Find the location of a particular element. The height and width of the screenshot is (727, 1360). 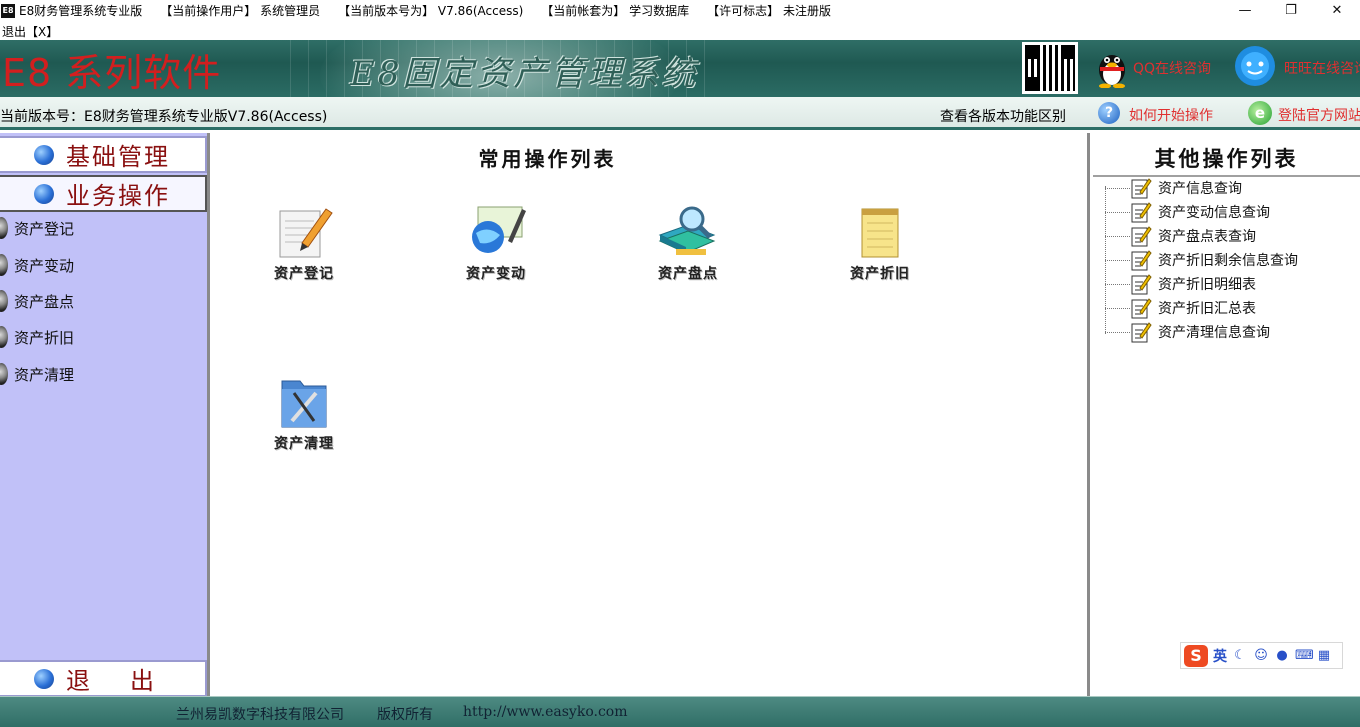

app-title: E8财务管理系统专业版 is located at coordinates (81, 11).